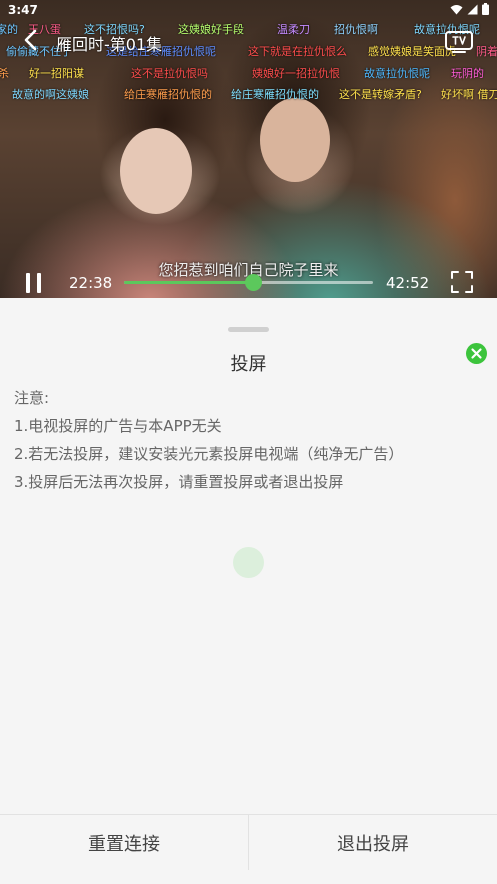 Image resolution: width=497 pixels, height=884 pixels. What do you see at coordinates (156, 171) in the screenshot?
I see `video-frame-figure-left` at bounding box center [156, 171].